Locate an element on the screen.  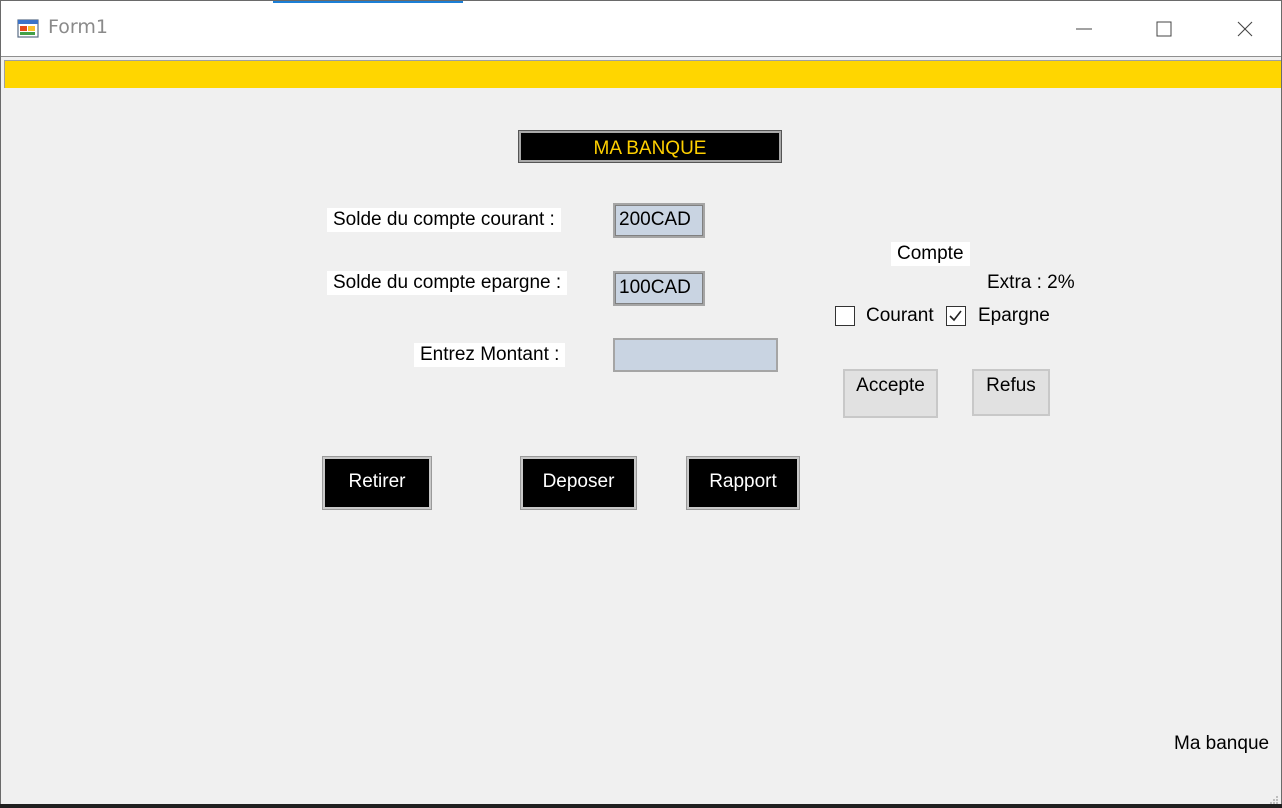
withdraw-button: Retirer is located at coordinates (377, 483).